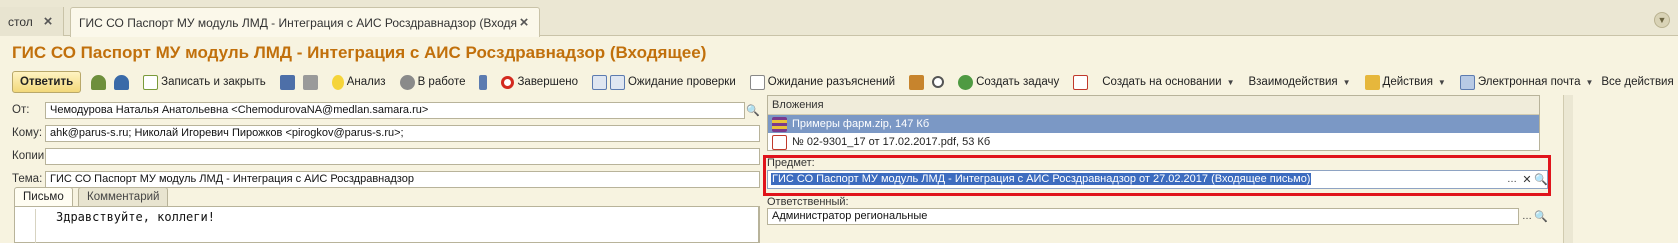  Describe the element at coordinates (20, 21) in the screenshot. I see `tab-desktop-label: стол` at that location.